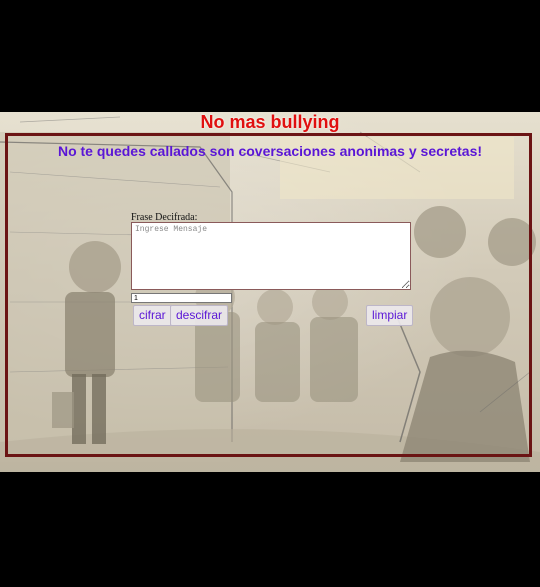  What do you see at coordinates (199, 315) in the screenshot?
I see `decrypt-button: descifrar` at bounding box center [199, 315].